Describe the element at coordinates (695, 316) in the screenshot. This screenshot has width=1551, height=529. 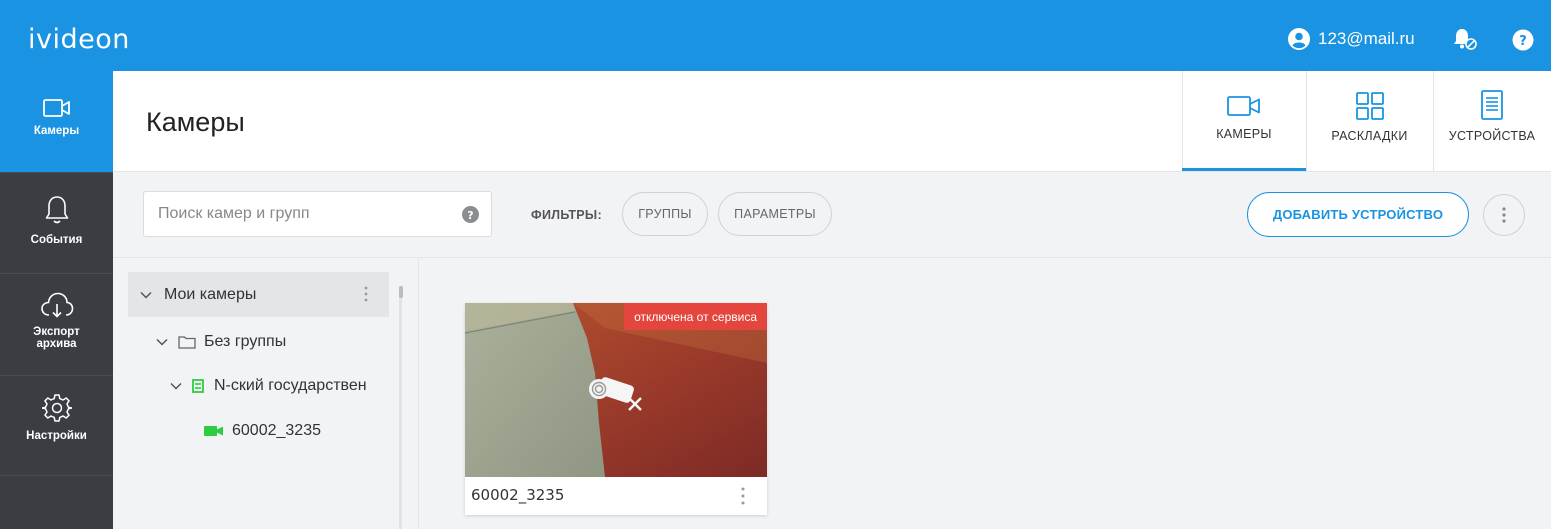
I see `status-badge: отключена от сервиса` at that location.